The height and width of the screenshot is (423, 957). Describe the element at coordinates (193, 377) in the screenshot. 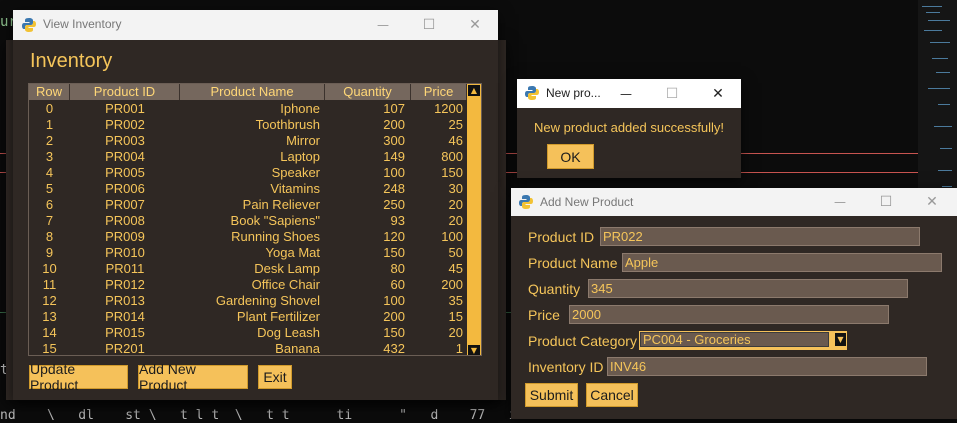

I see `add-new-product-button: Add New Product` at that location.